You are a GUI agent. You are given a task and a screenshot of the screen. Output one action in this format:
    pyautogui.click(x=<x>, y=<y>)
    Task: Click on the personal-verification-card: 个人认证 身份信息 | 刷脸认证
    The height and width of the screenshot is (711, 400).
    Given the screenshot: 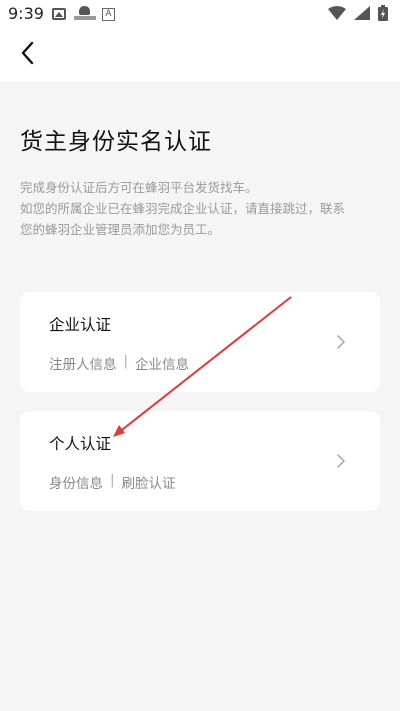 What is the action you would take?
    pyautogui.click(x=200, y=461)
    